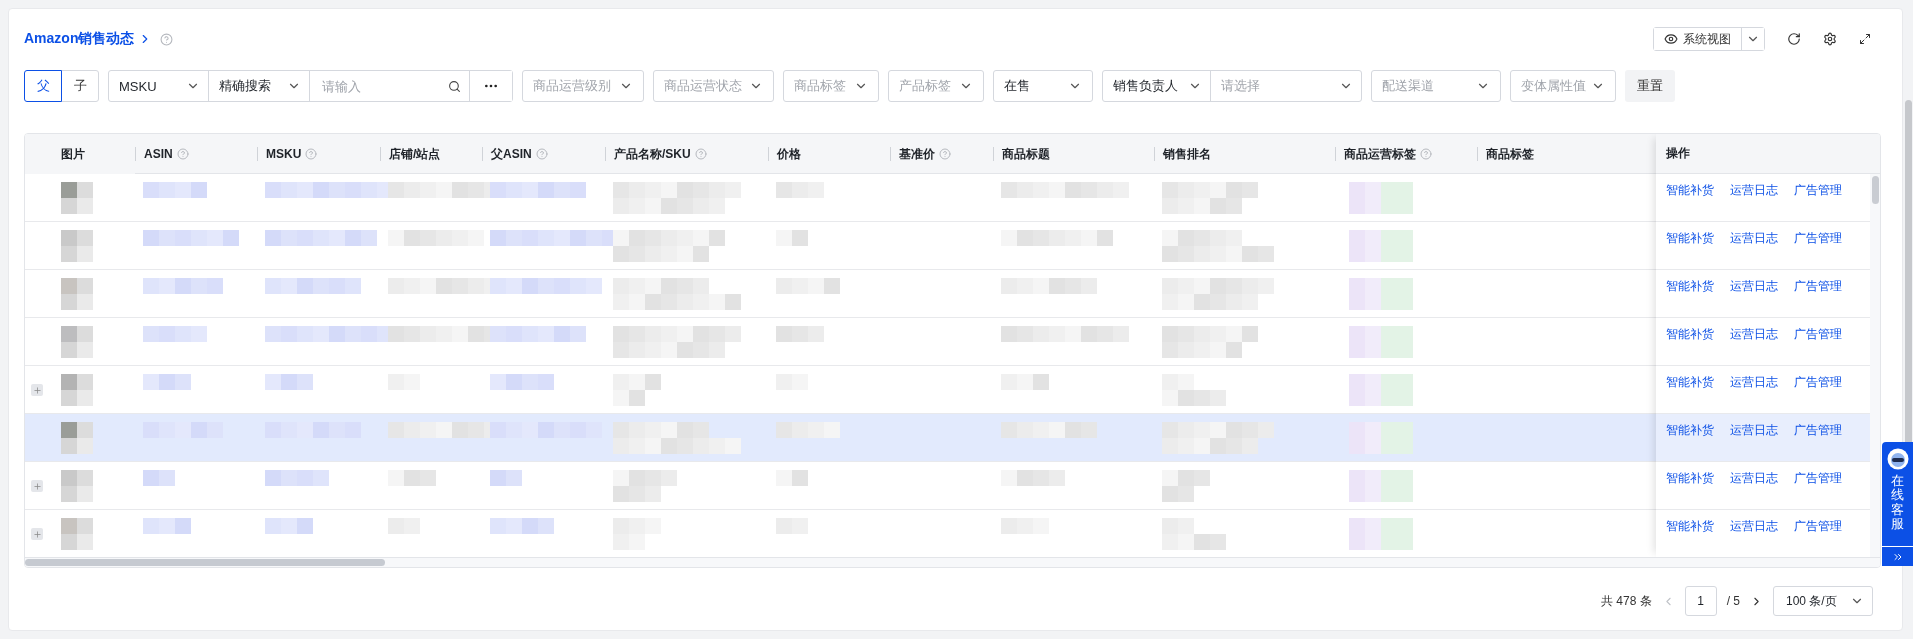 This screenshot has width=1913, height=639. I want to click on robot-avatar-icon, so click(1897, 459).